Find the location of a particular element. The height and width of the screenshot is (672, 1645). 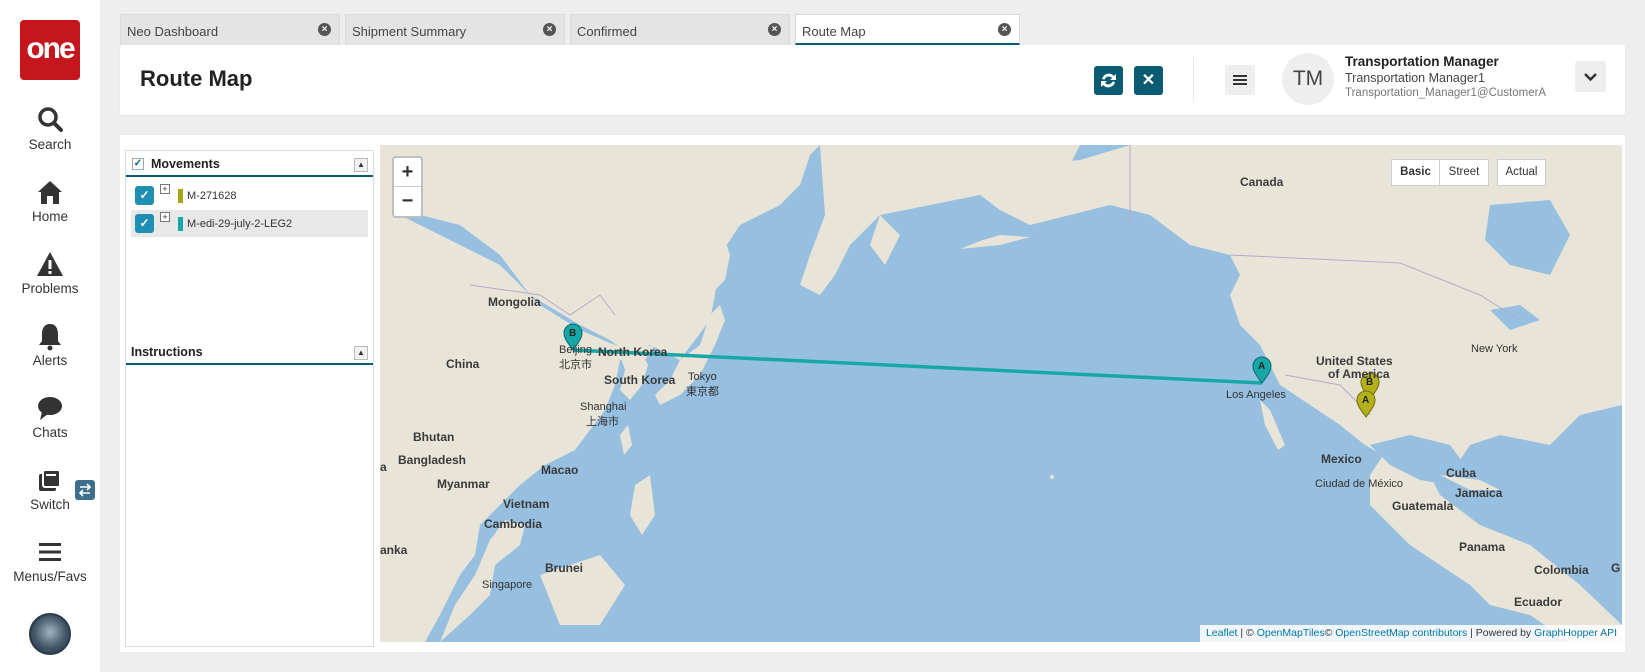

tab-label: Shipment Summary is located at coordinates (409, 31).